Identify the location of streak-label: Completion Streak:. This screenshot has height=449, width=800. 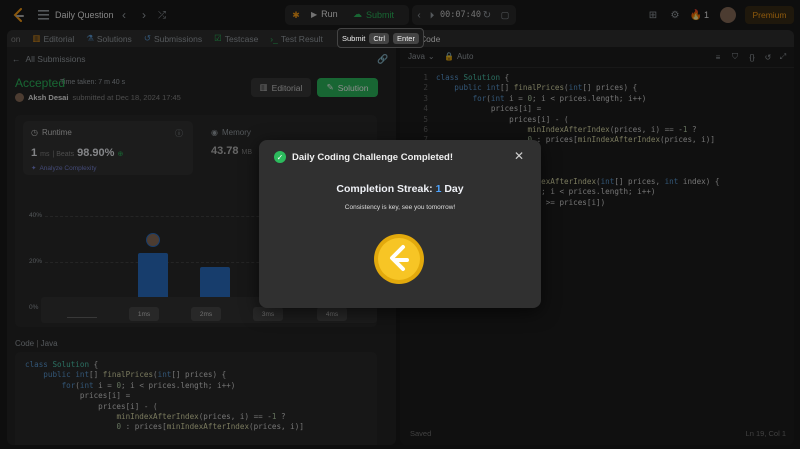
(384, 189).